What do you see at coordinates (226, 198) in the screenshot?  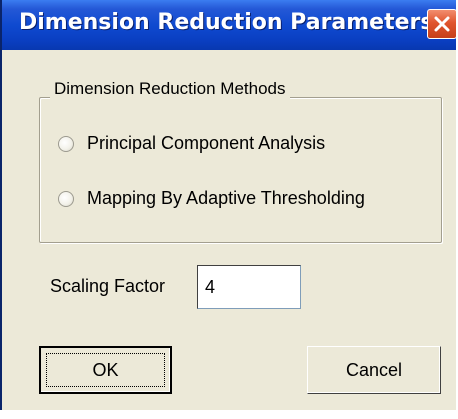 I see `radio-label: Mapping By Adaptive Thresholding` at bounding box center [226, 198].